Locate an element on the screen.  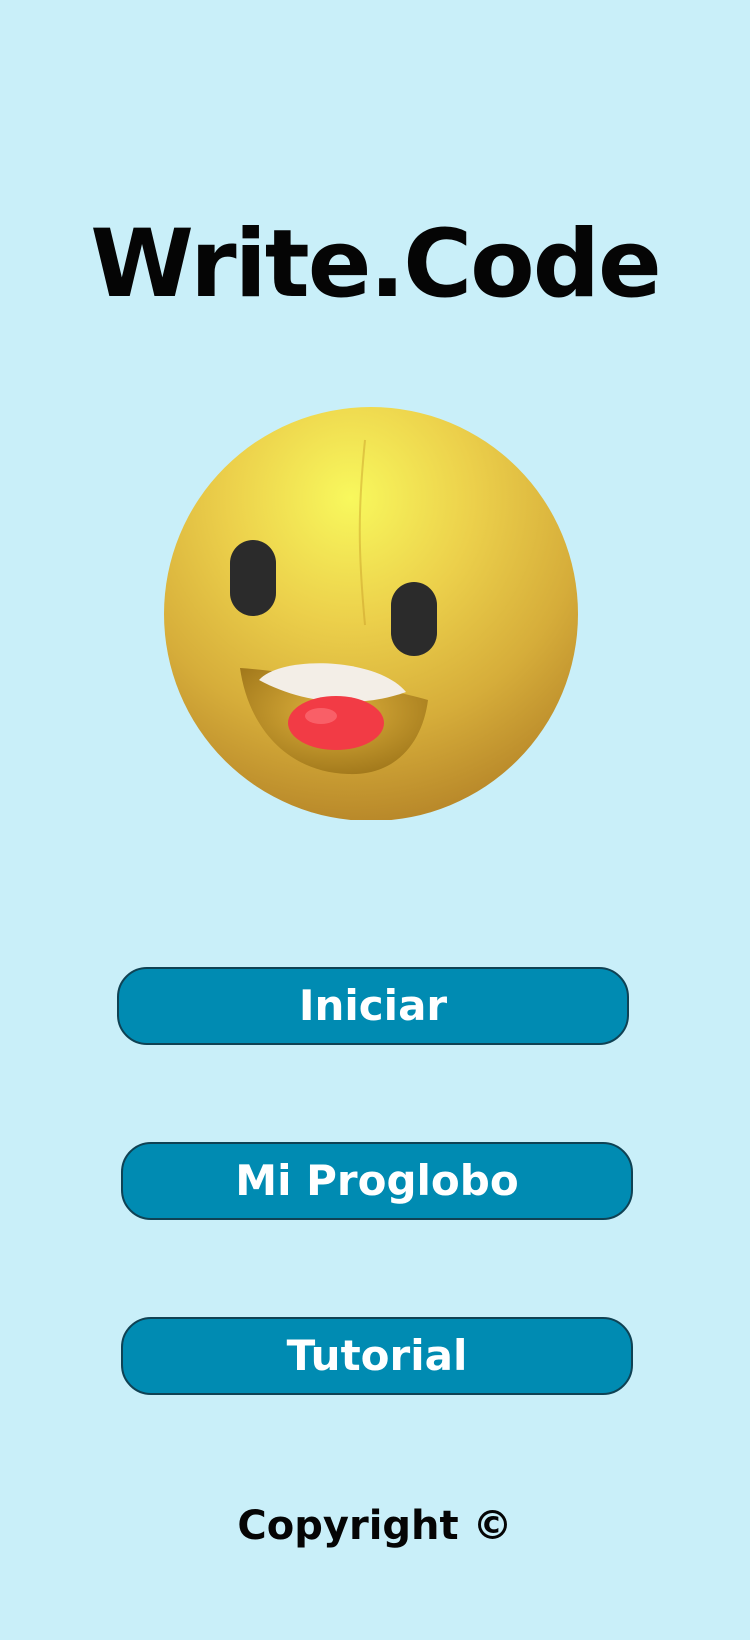
app-title: Write.Code is located at coordinates (376, 264).